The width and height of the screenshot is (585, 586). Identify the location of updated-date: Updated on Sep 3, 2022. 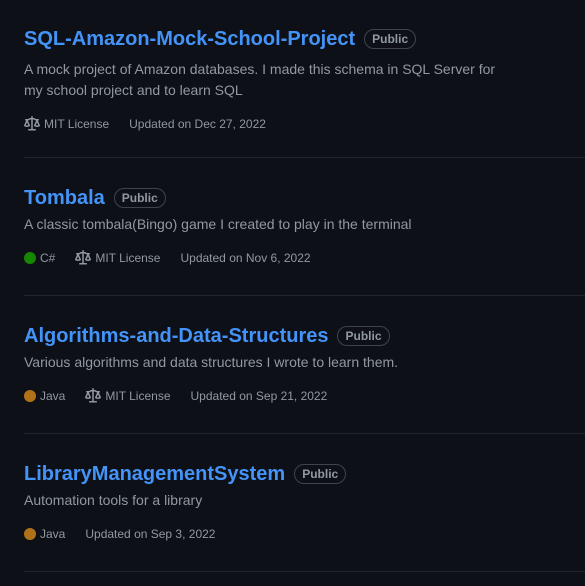
(150, 534).